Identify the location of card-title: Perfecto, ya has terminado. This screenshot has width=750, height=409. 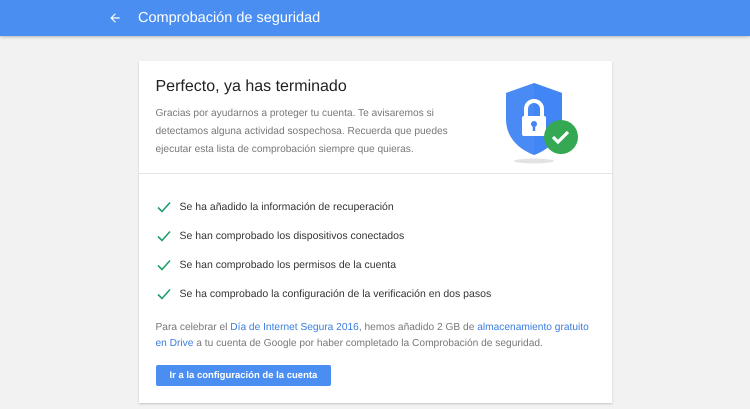
(252, 87).